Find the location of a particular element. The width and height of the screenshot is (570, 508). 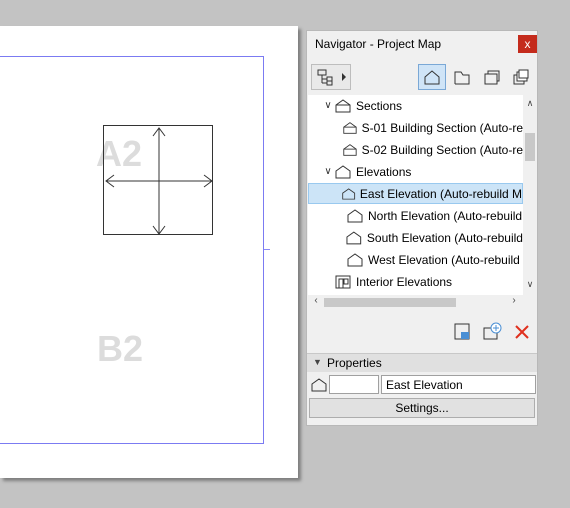

scroll-left-icon: ‹ is located at coordinates (316, 300).